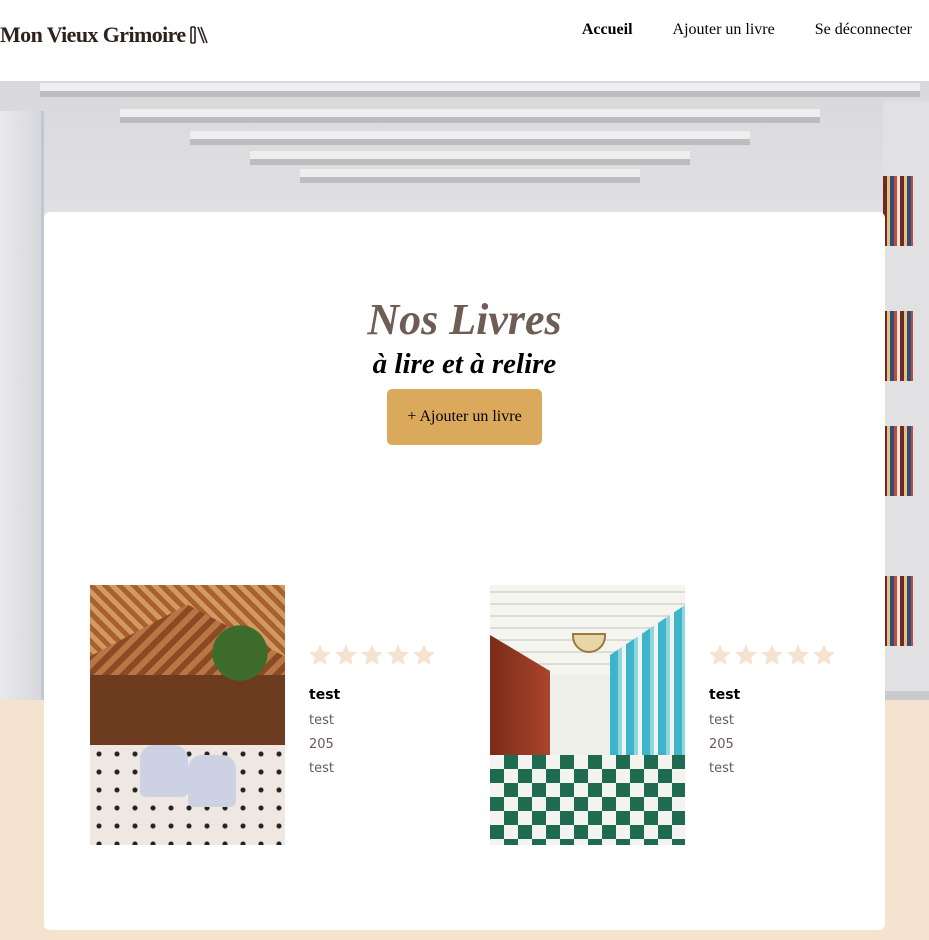 This screenshot has height=940, width=929. What do you see at coordinates (464, 319) in the screenshot?
I see `page-title: Nos Livres` at bounding box center [464, 319].